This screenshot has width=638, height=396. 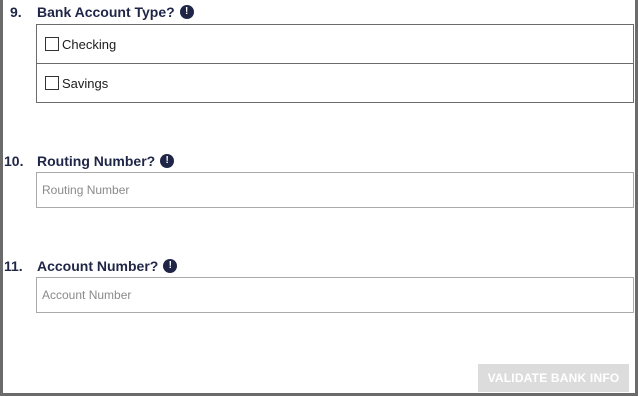 I want to click on bank-account-type-label-text: Bank Account Type?, so click(x=106, y=12).